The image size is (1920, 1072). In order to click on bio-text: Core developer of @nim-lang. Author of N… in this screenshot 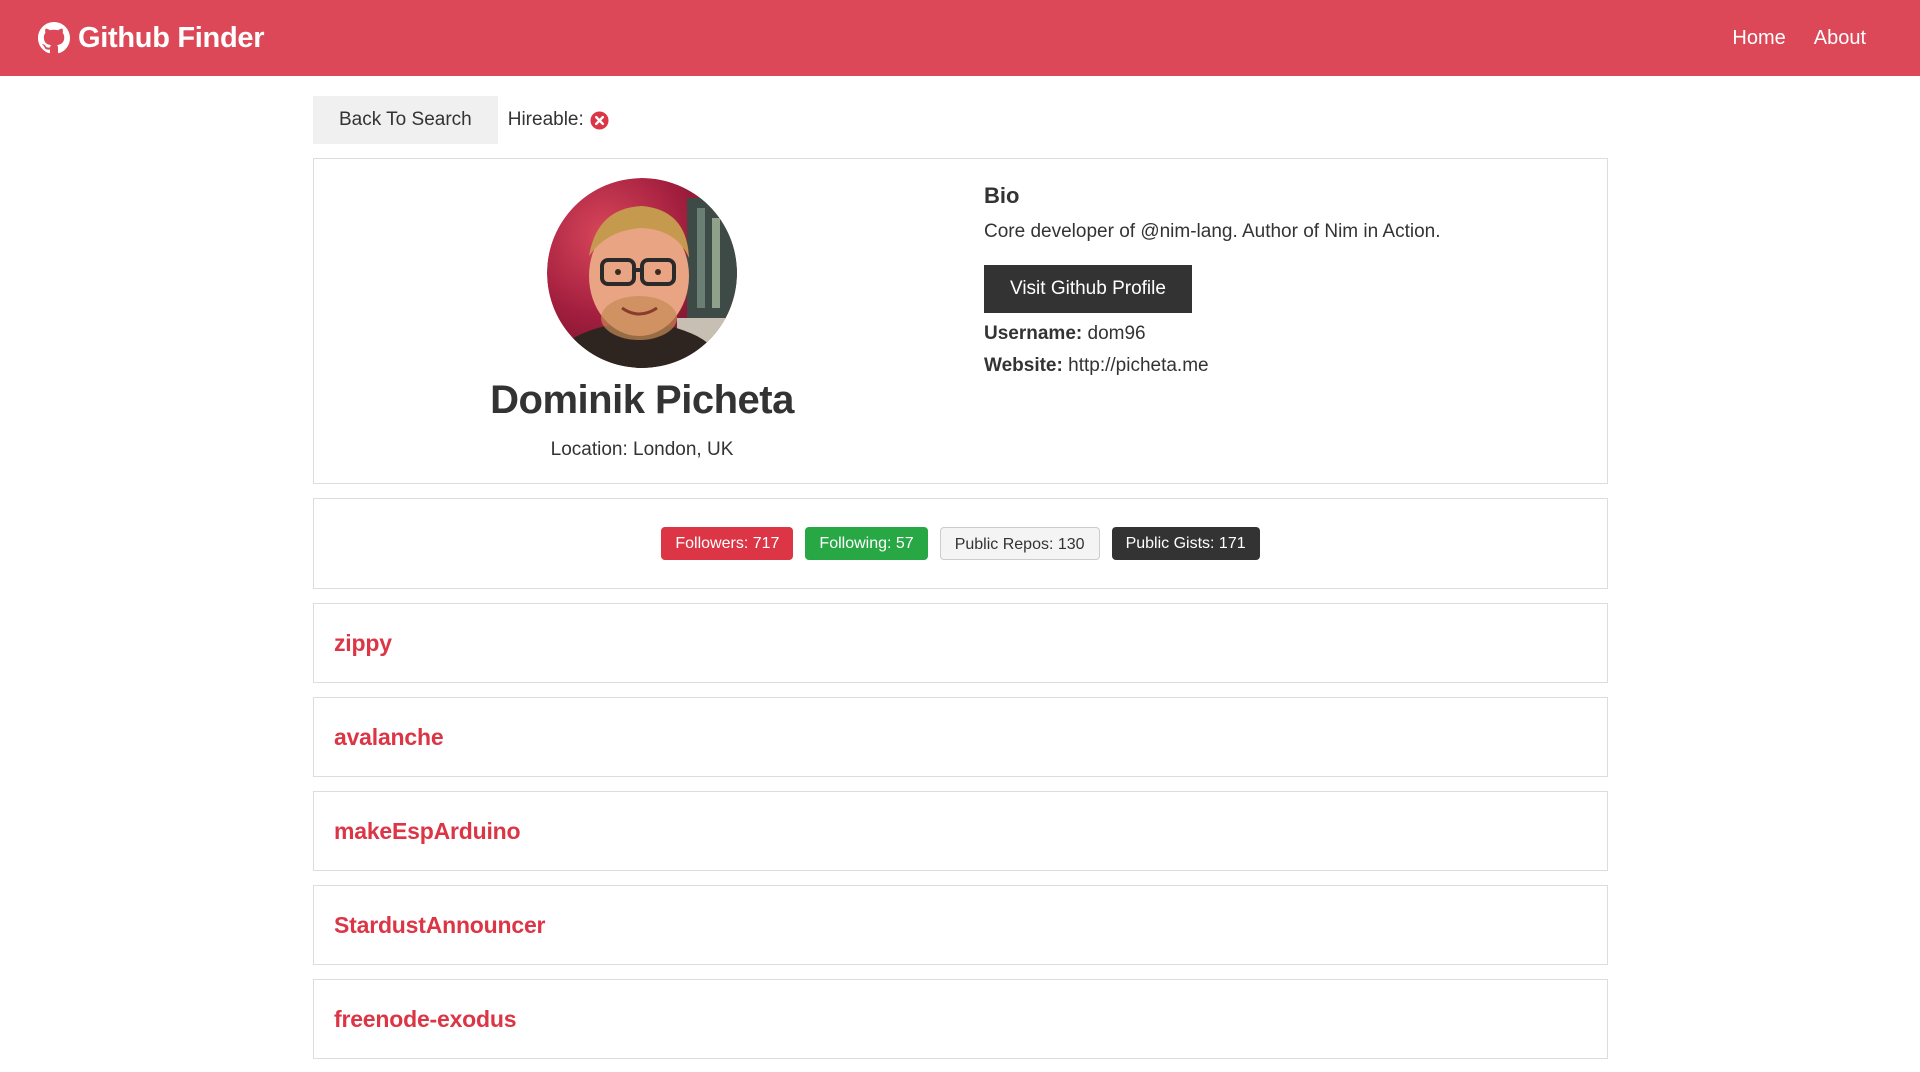, I will do `click(1212, 231)`.